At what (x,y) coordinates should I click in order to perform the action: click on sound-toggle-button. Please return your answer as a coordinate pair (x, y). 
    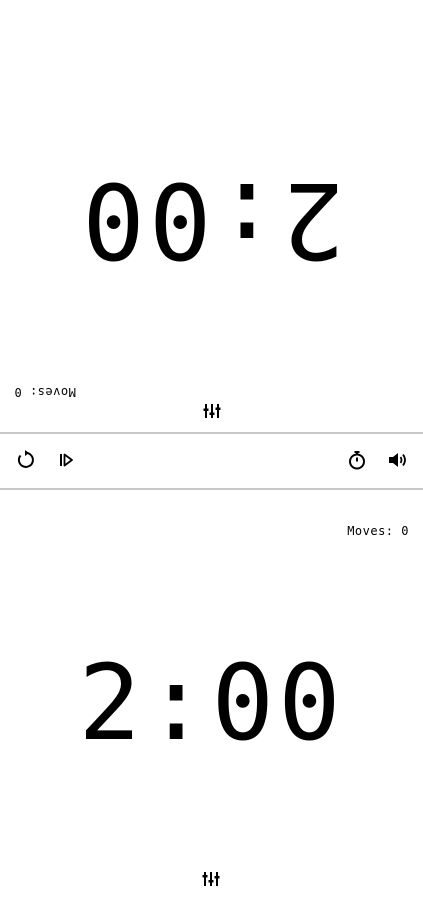
    Looking at the image, I should click on (397, 462).